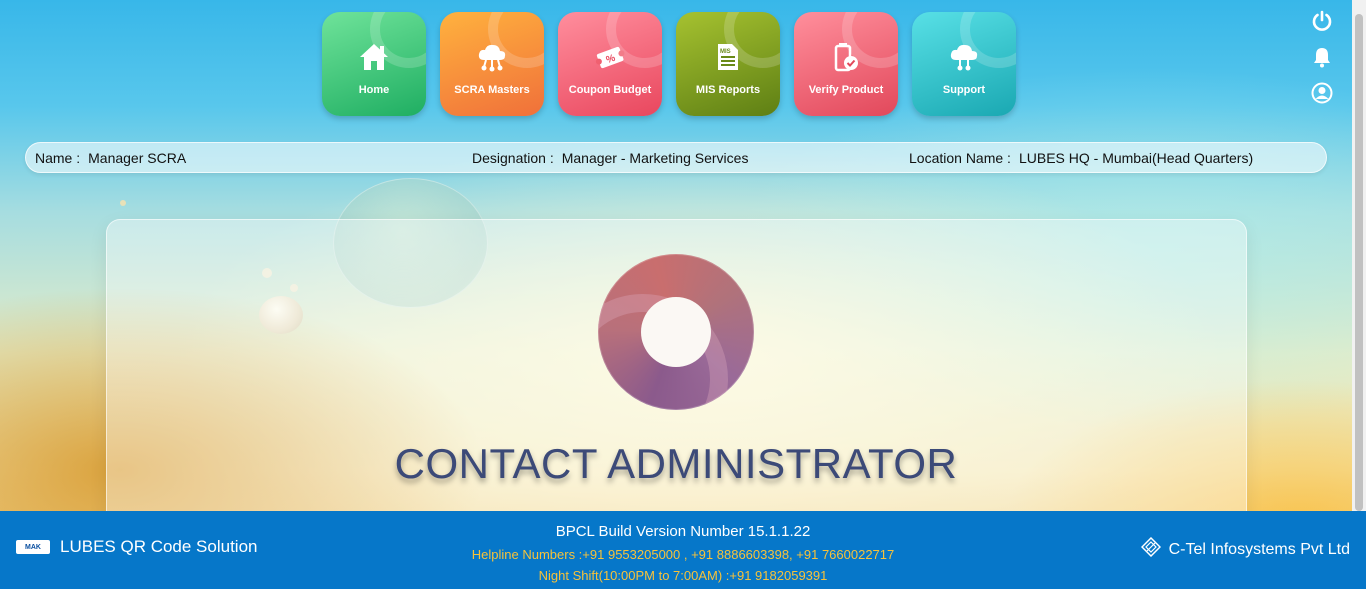  What do you see at coordinates (728, 90) in the screenshot?
I see `nav-tile-label: MIS Reports` at bounding box center [728, 90].